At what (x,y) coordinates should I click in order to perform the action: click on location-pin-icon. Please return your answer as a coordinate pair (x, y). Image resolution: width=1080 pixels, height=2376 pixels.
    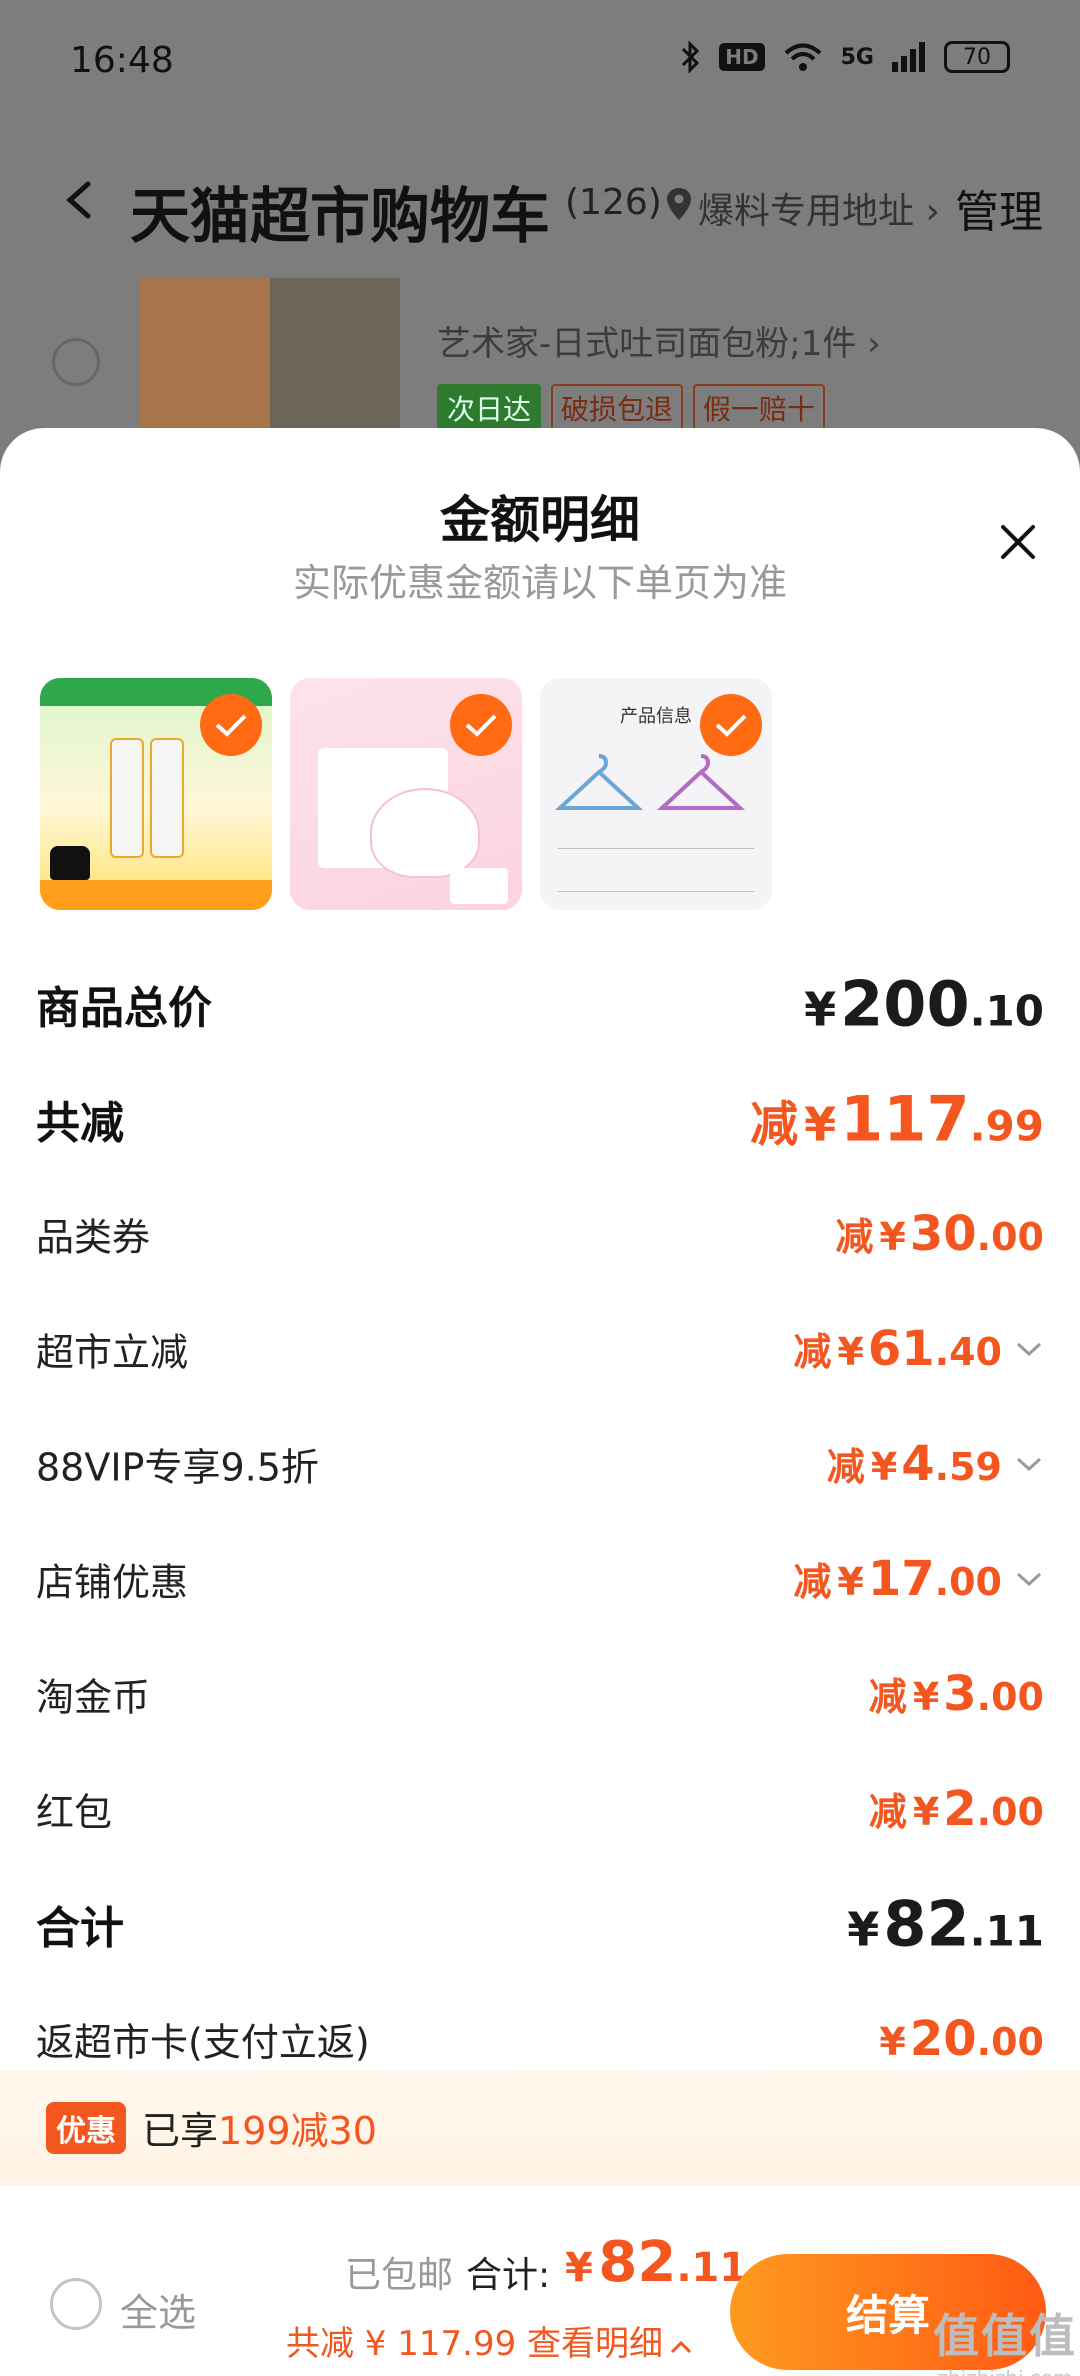
    Looking at the image, I should click on (679, 204).